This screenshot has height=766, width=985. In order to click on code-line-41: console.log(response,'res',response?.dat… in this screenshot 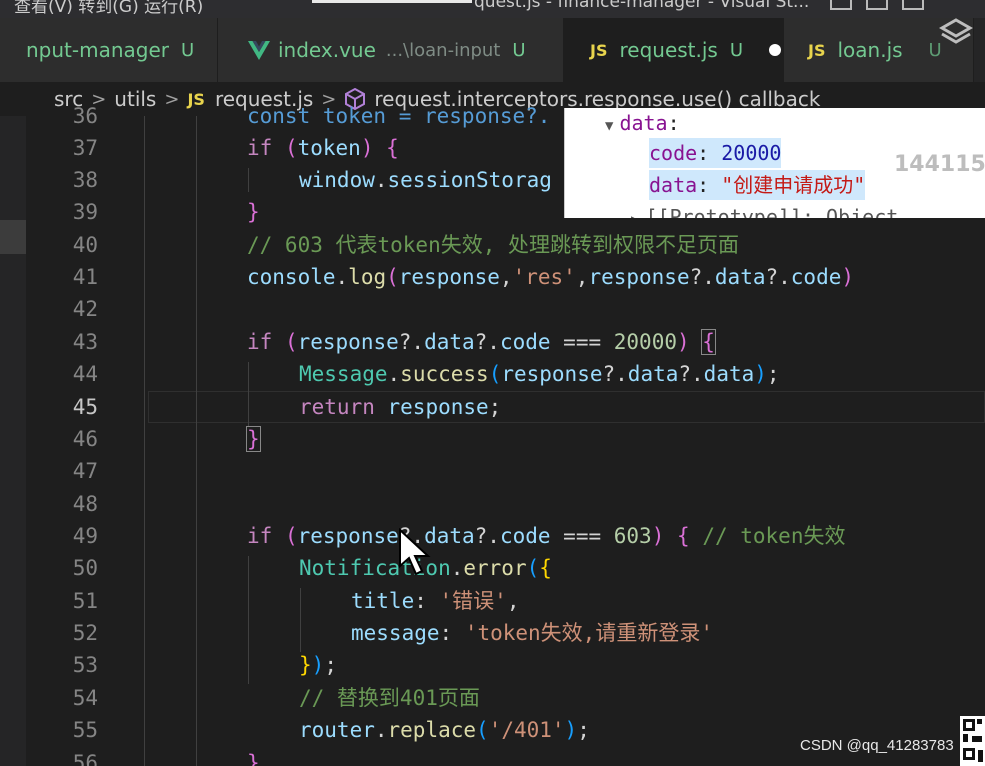, I will do `click(551, 277)`.